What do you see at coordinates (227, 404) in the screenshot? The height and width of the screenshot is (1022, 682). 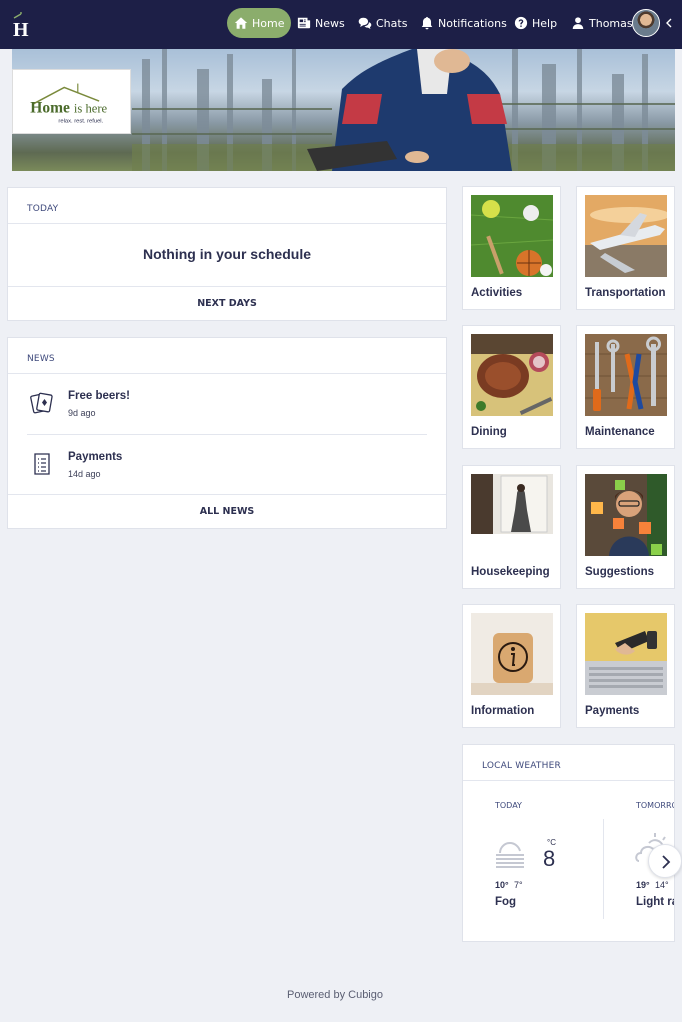 I see `news-item: Free beers! 9d ago` at bounding box center [227, 404].